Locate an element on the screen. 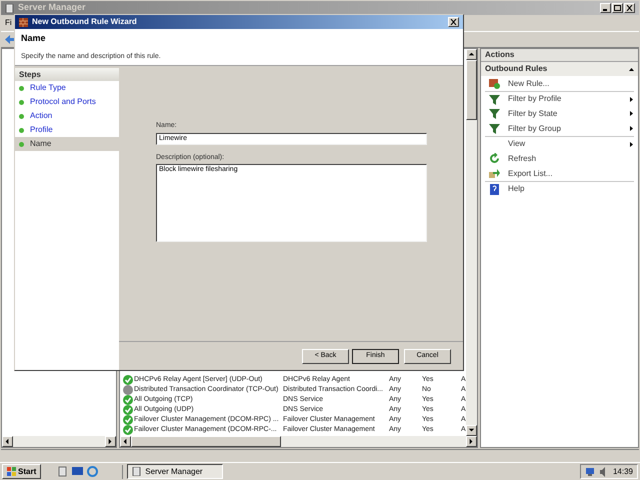 This screenshot has height=480, width=640. step-item: Name is located at coordinates (67, 144).